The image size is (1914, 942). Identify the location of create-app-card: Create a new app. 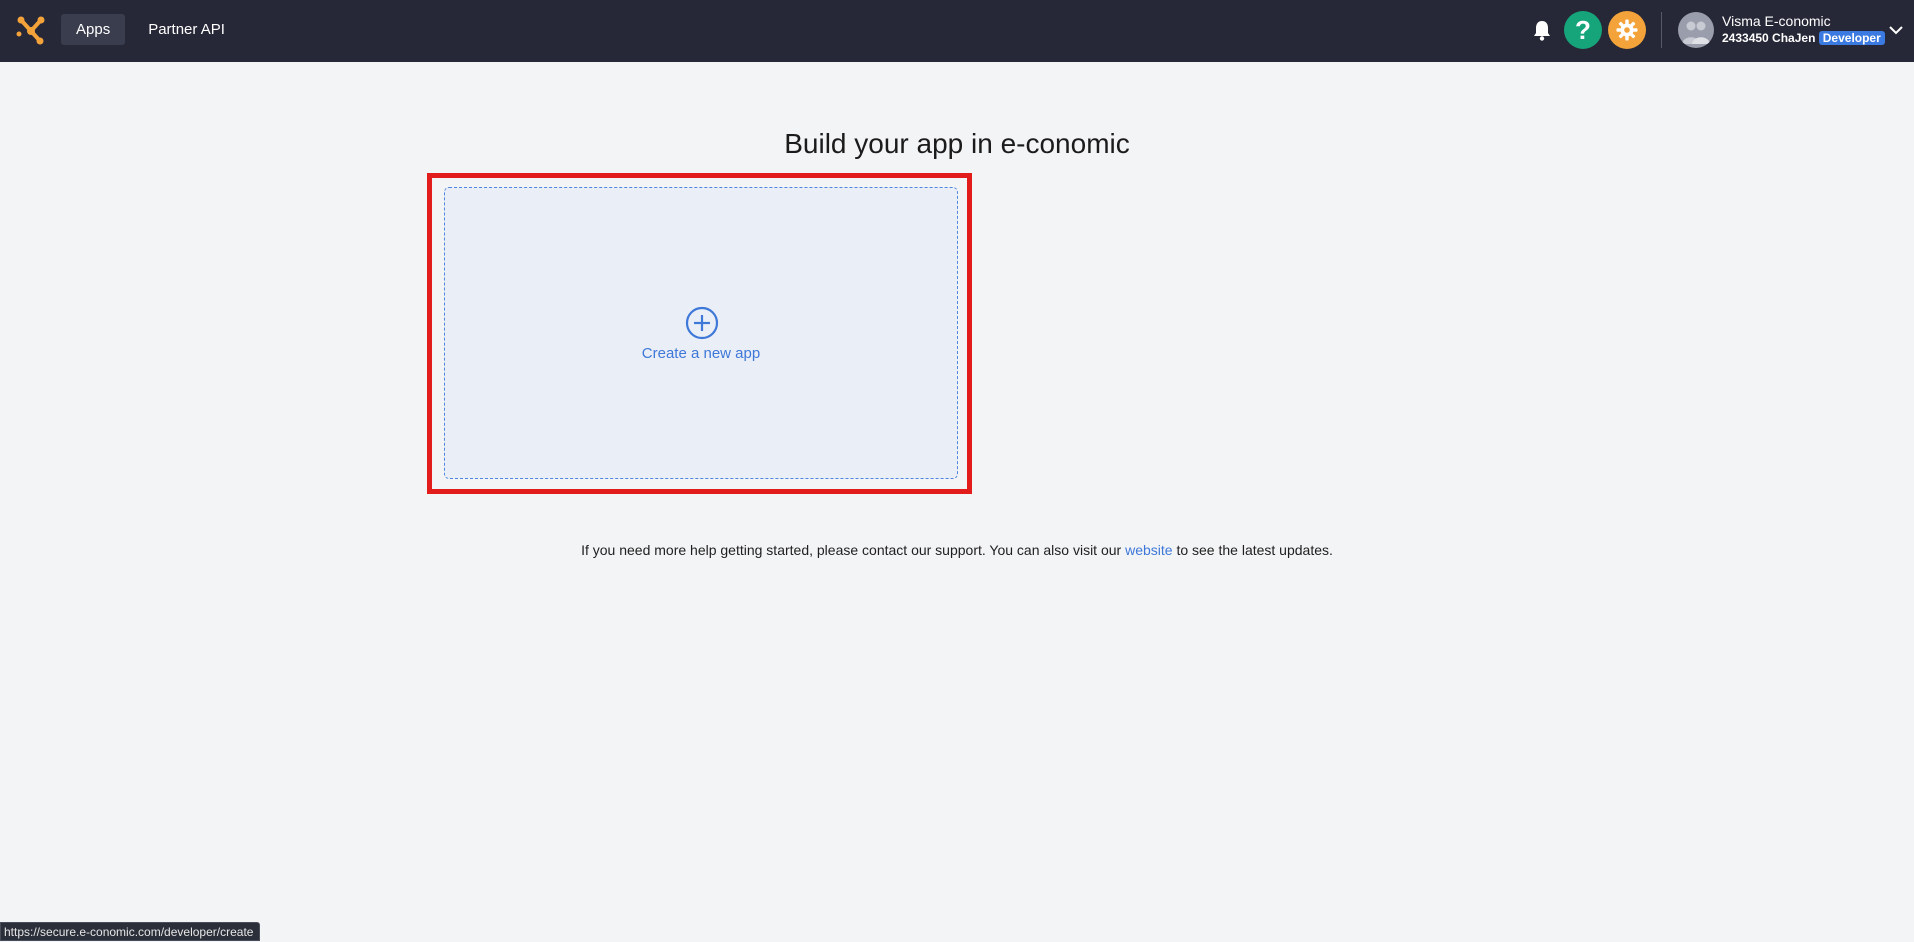
(701, 333).